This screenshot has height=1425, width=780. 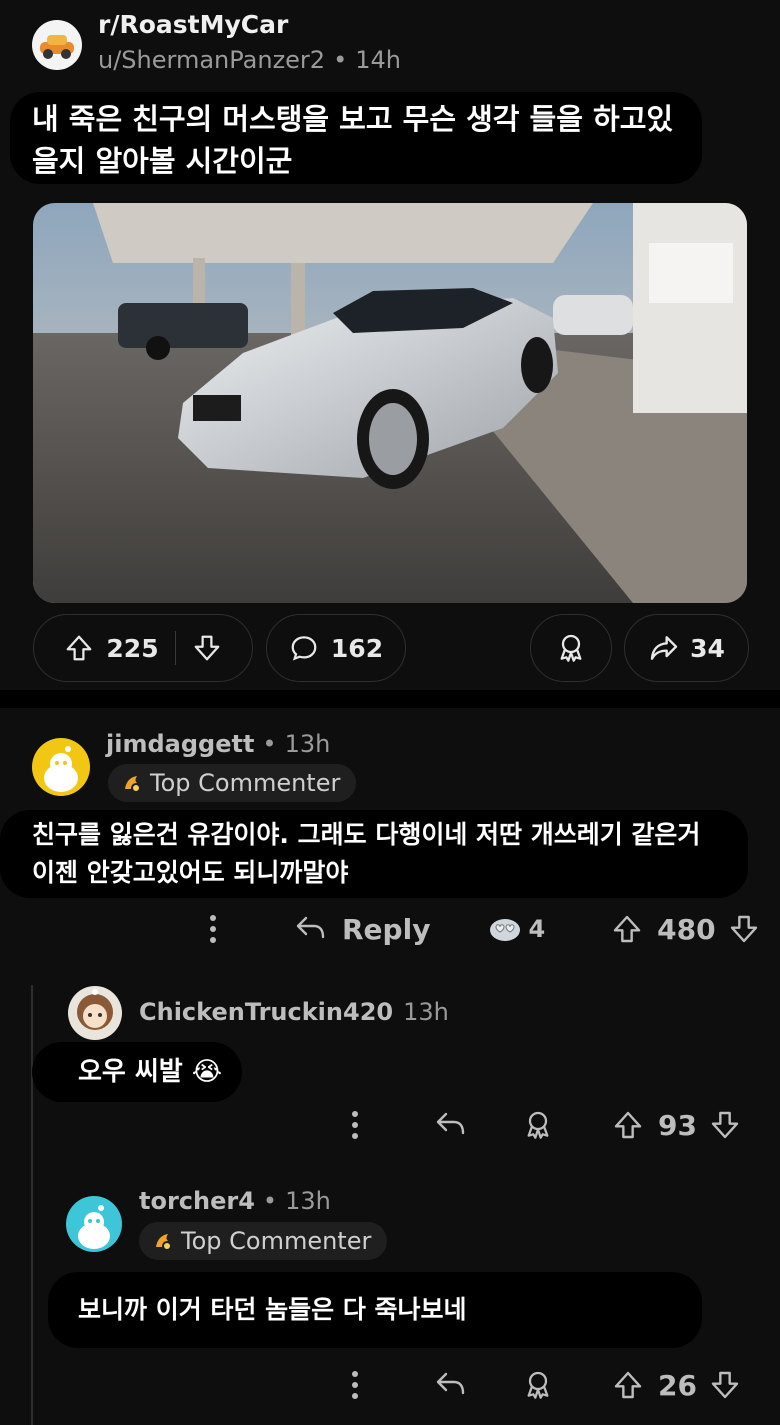 I want to click on comment-icon, so click(x=304, y=648).